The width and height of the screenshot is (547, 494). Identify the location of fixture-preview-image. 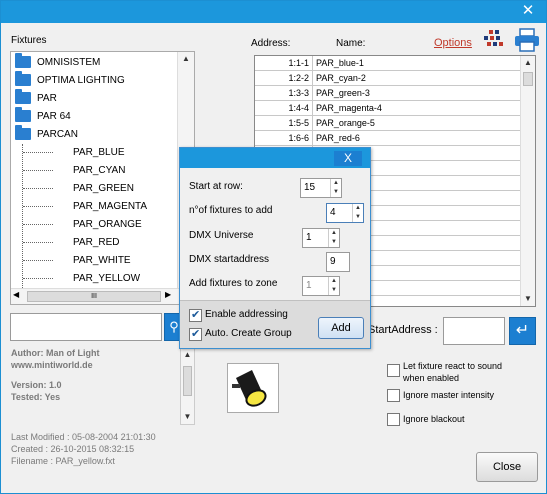
(253, 388).